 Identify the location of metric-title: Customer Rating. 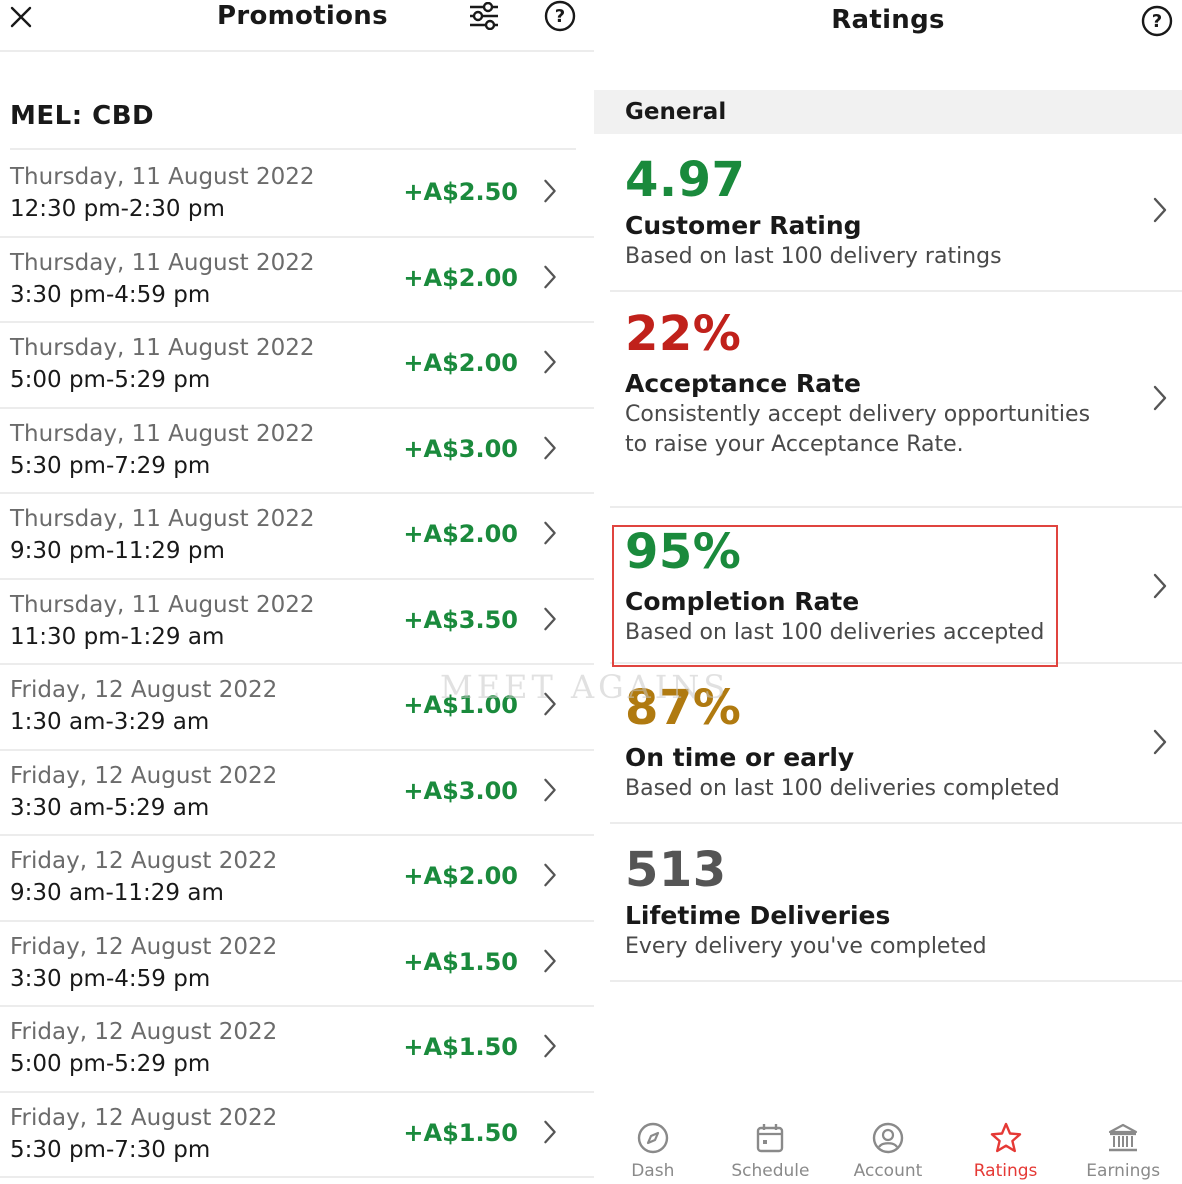
(743, 225).